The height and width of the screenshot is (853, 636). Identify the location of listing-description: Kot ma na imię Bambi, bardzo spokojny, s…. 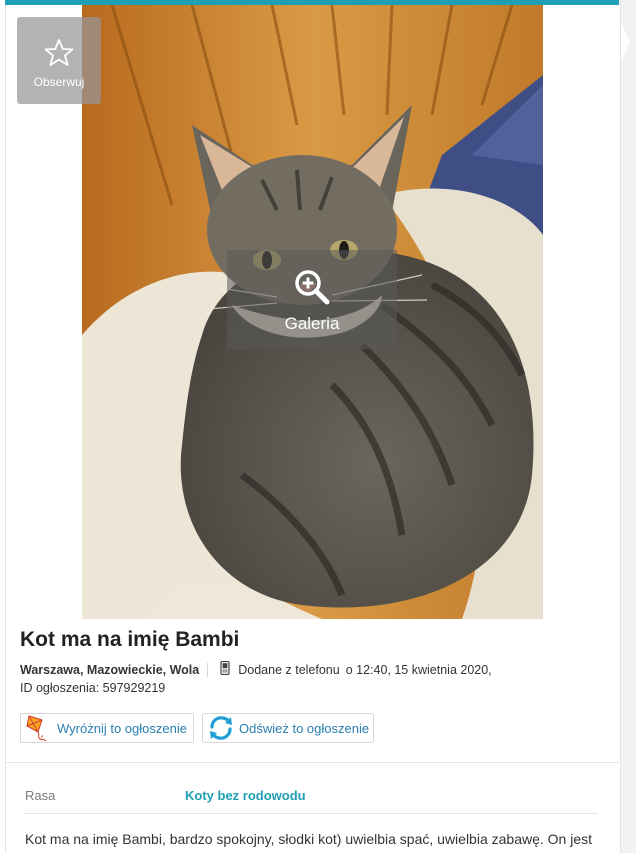
(309, 839).